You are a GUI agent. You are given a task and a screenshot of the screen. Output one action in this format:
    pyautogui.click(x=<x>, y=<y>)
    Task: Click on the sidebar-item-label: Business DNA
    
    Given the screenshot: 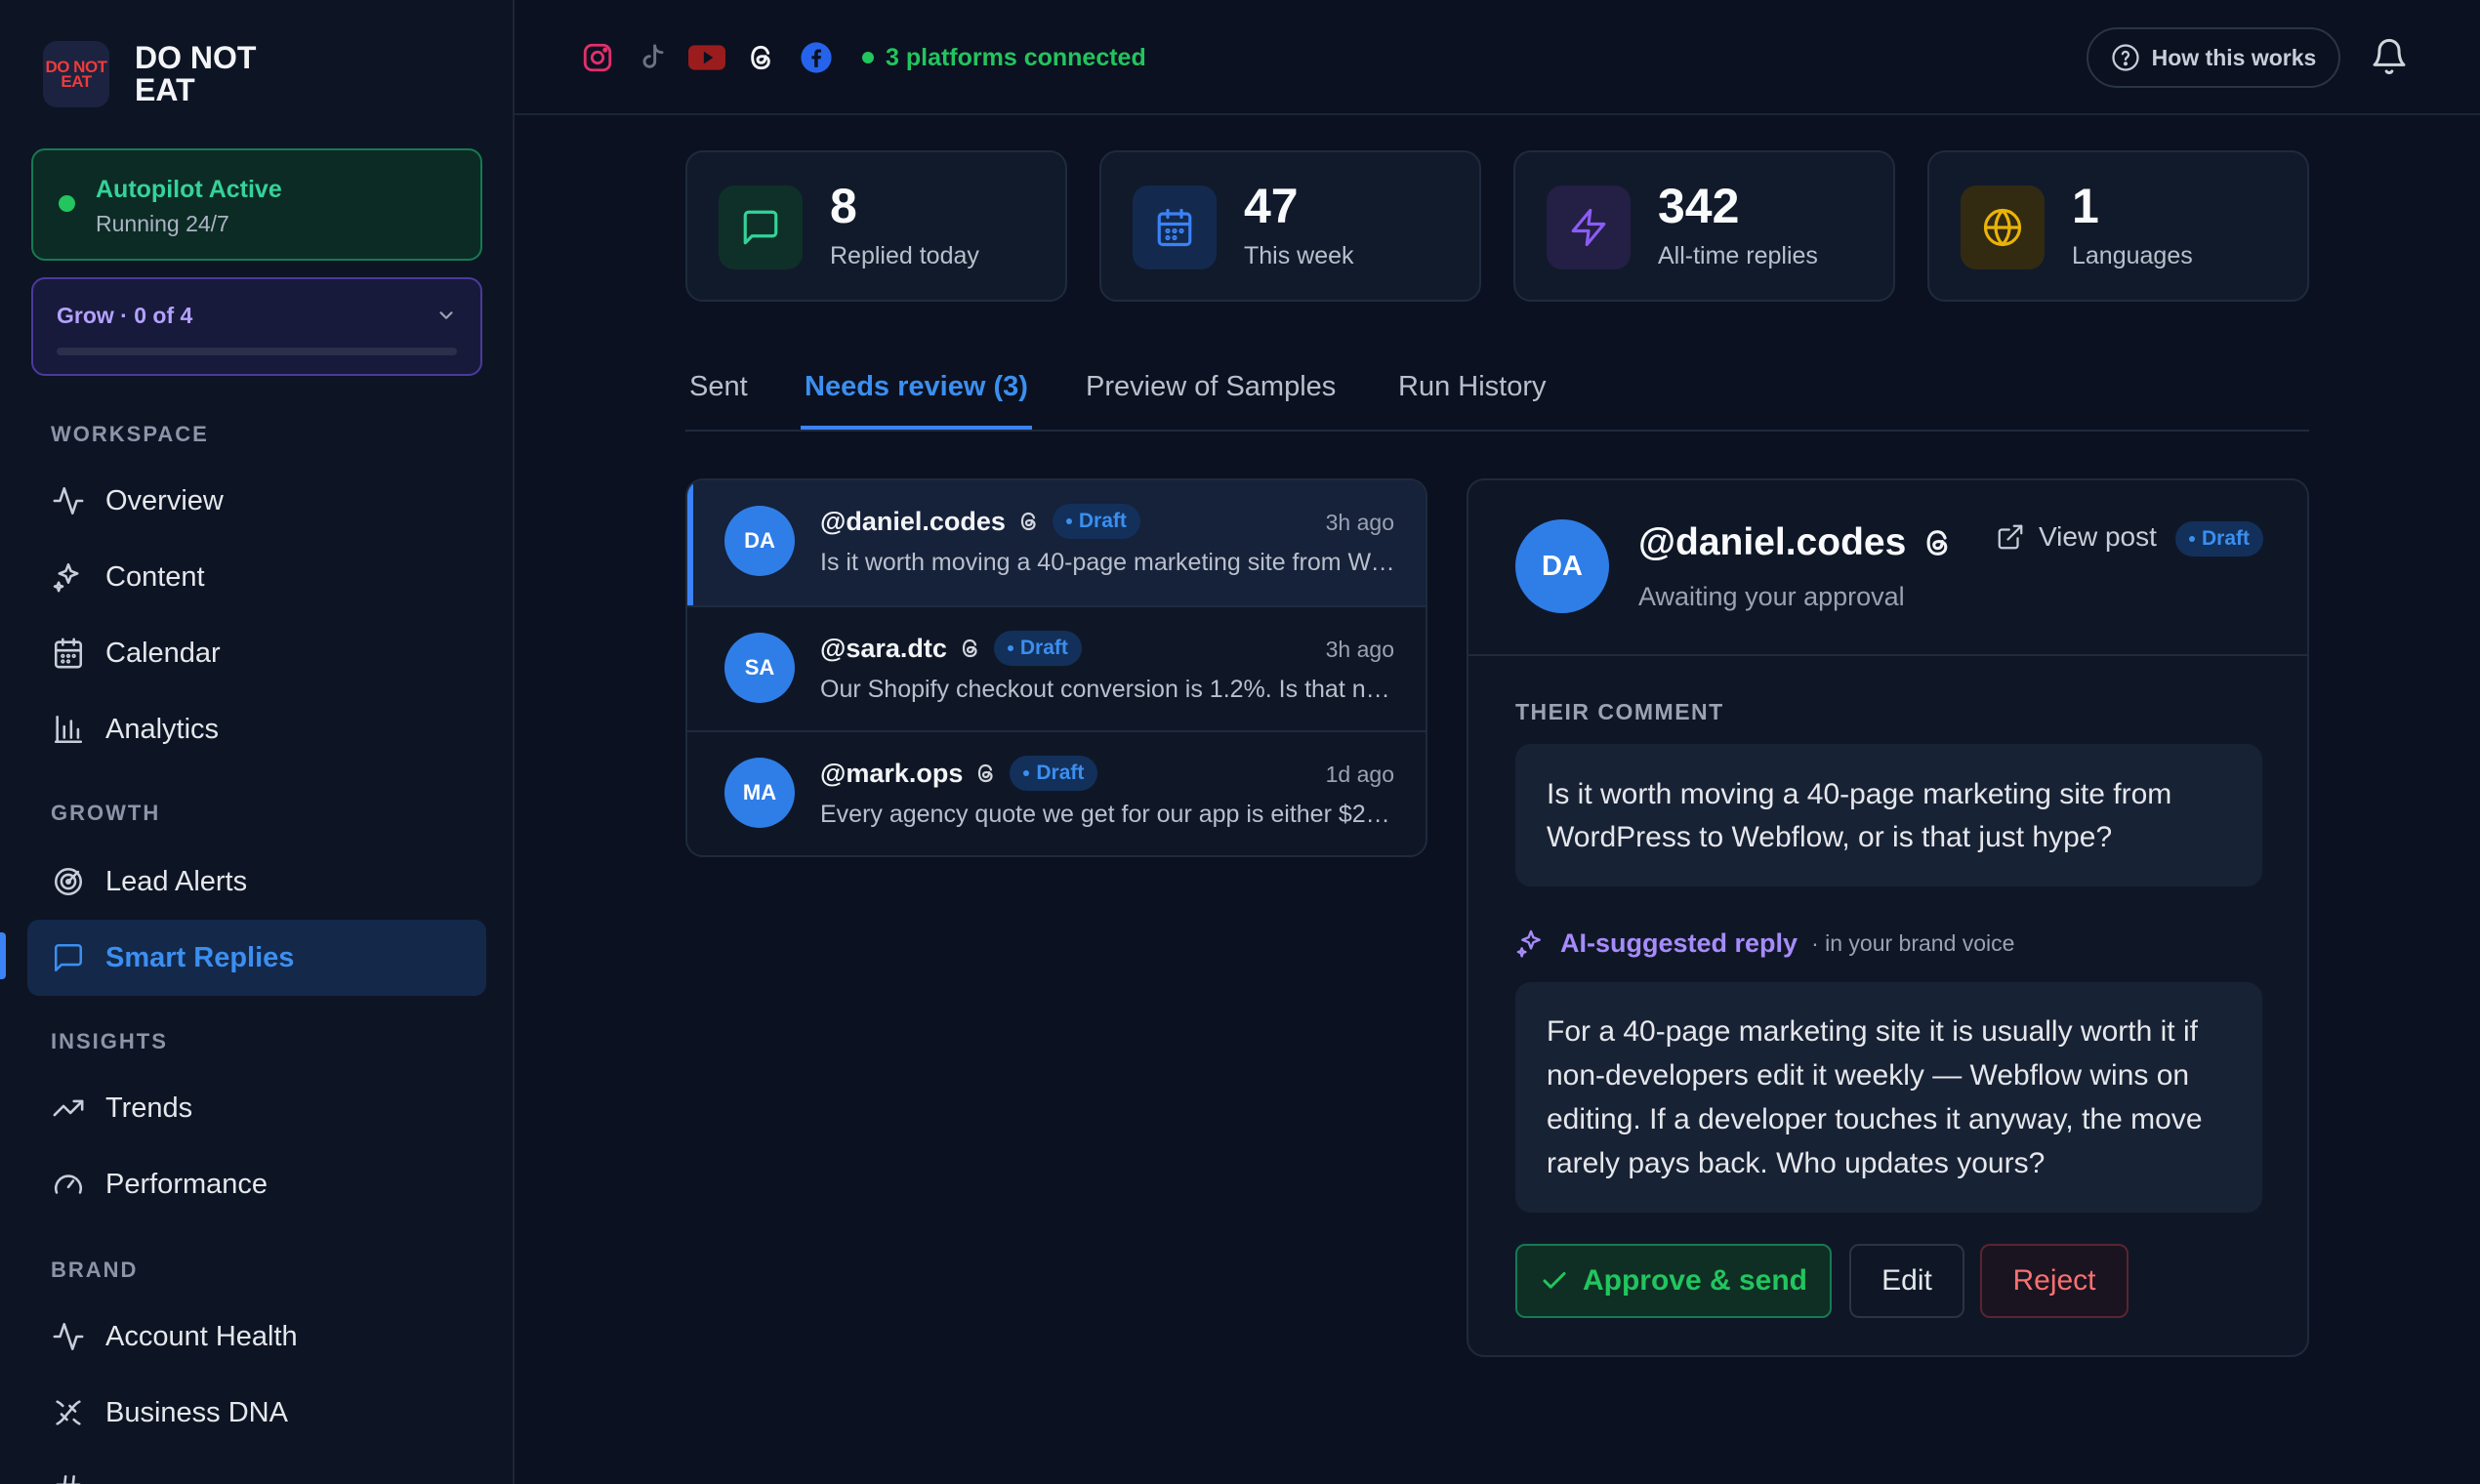 What is the action you would take?
    pyautogui.click(x=196, y=1412)
    